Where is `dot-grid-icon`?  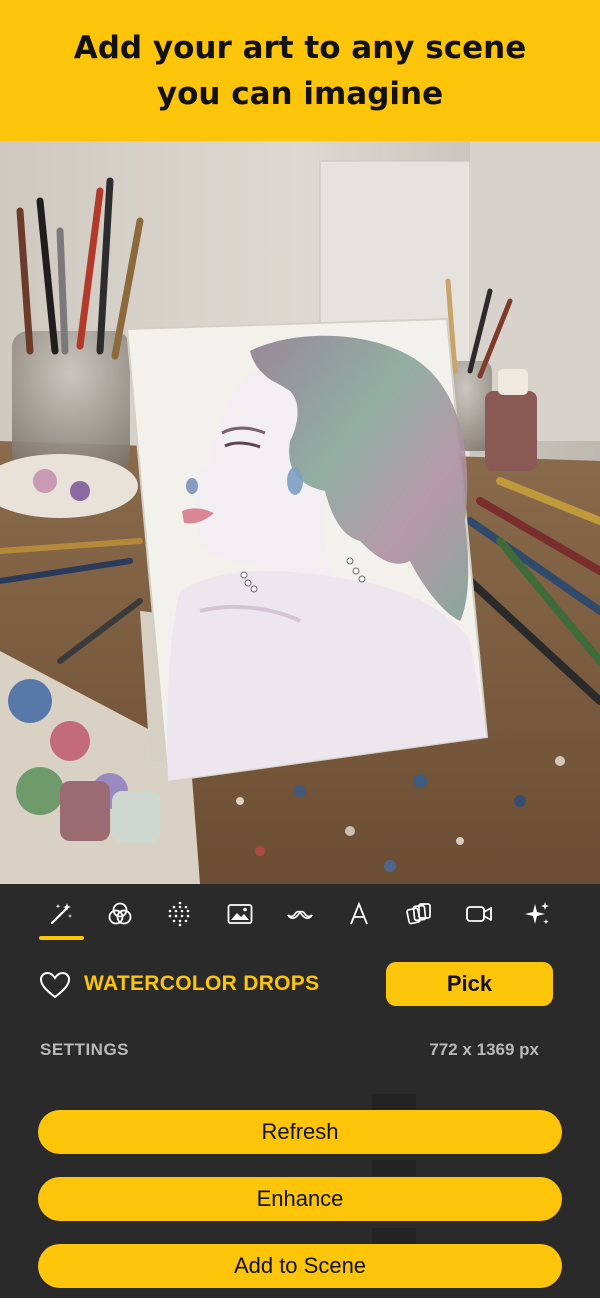
dot-grid-icon is located at coordinates (179, 914).